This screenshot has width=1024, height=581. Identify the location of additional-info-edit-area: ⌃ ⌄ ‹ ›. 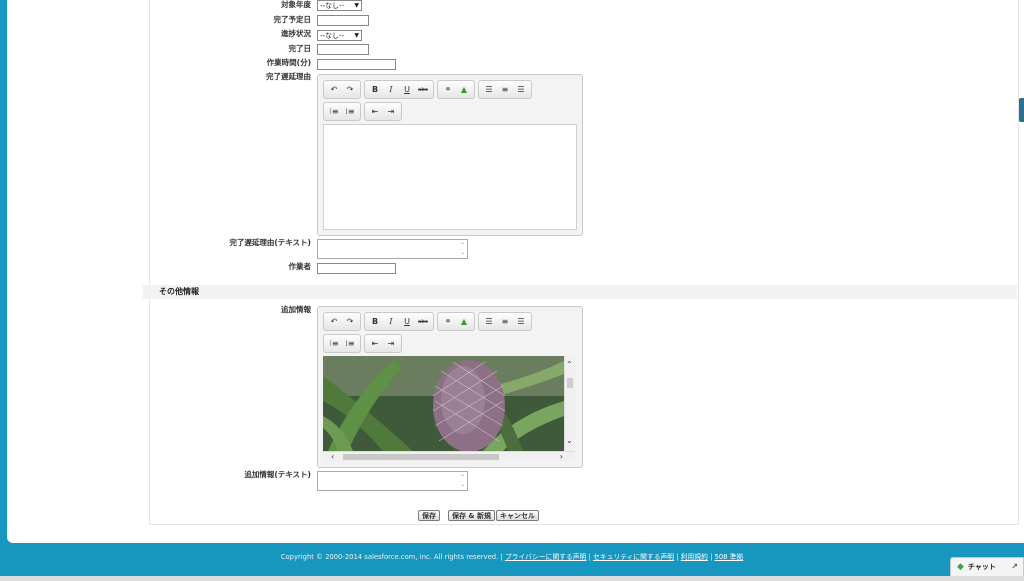
(449, 409).